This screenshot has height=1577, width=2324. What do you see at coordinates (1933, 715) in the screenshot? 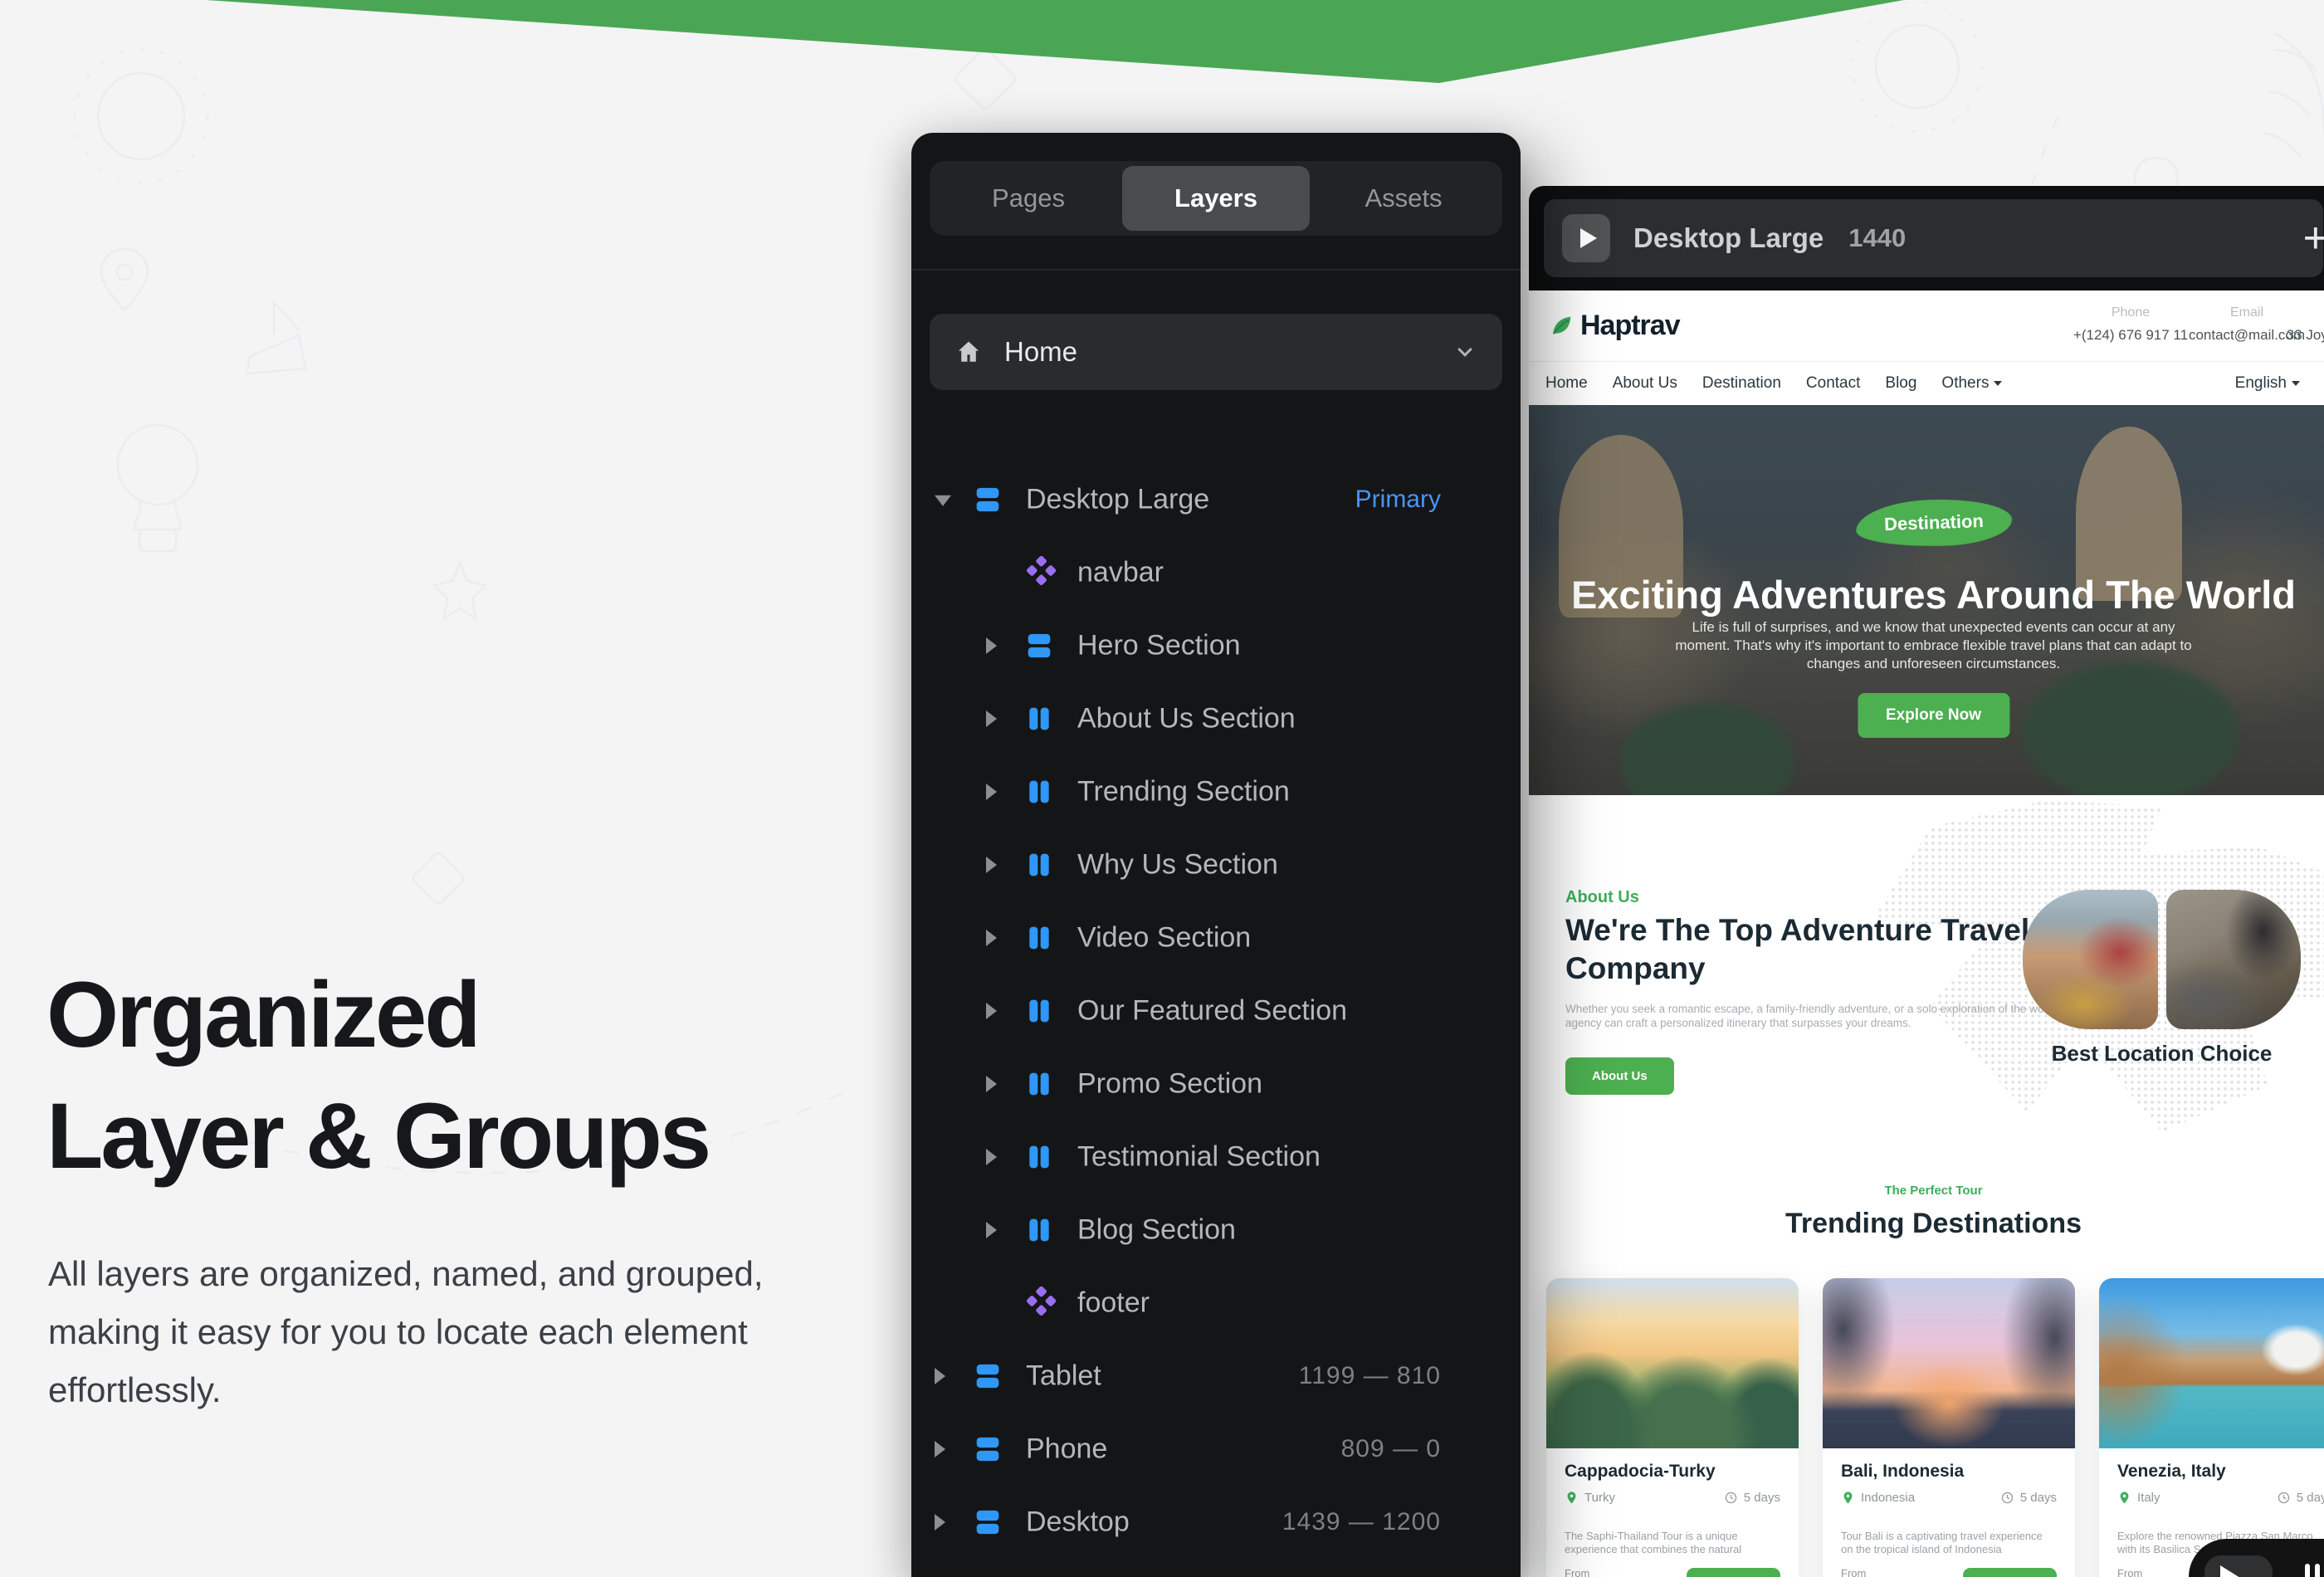
I see `explore-now-button: Explore Now` at bounding box center [1933, 715].